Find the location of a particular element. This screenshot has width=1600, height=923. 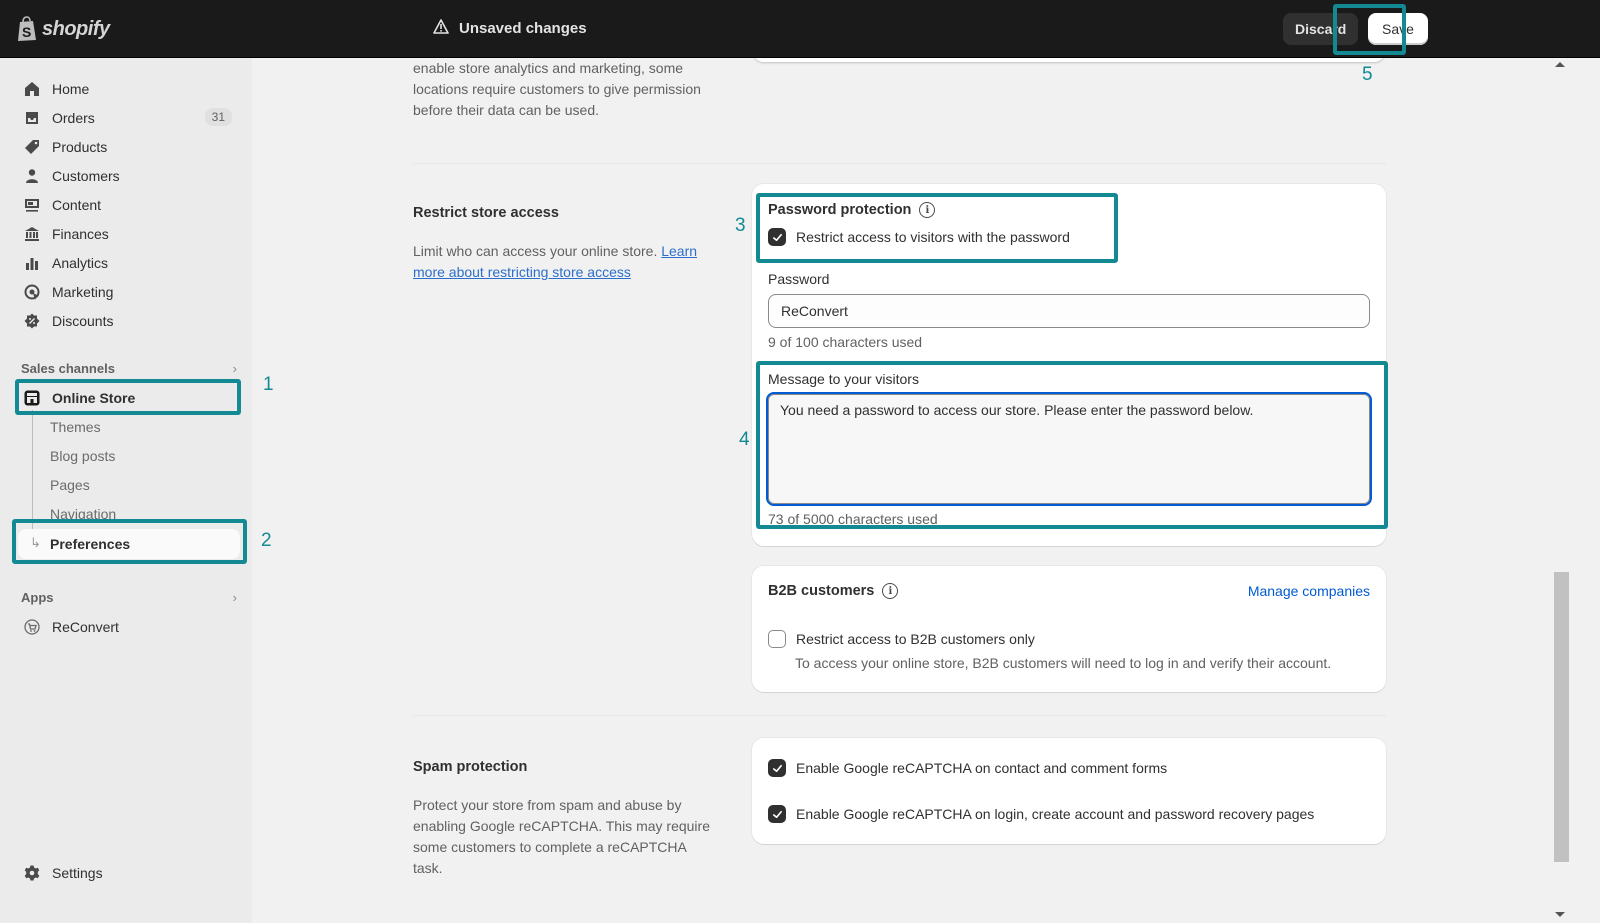

restrict-b2b-checkbox-label: Restrict access to B2B customers only is located at coordinates (915, 639).